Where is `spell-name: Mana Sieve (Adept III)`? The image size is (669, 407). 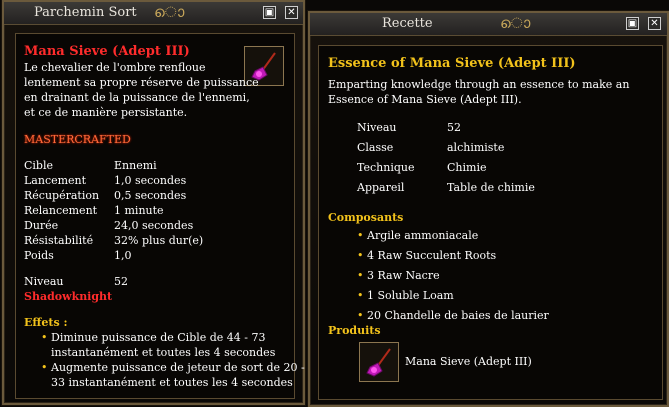
spell-name: Mana Sieve (Adept III) is located at coordinates (107, 51).